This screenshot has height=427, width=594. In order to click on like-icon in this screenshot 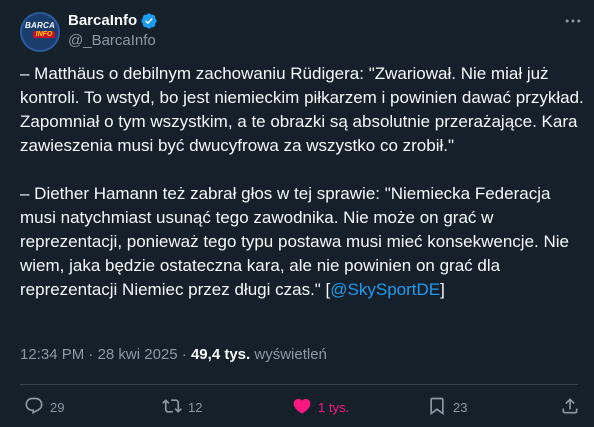, I will do `click(302, 407)`.